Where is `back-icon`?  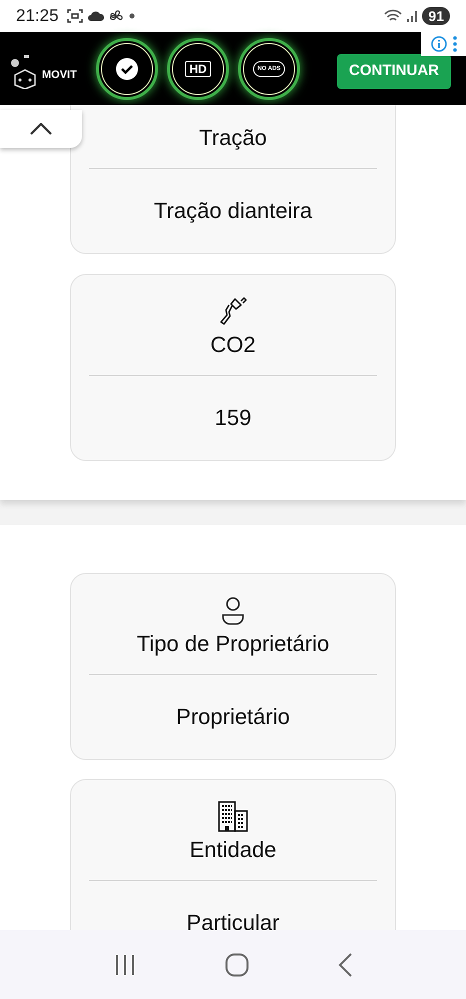
back-icon is located at coordinates (345, 964).